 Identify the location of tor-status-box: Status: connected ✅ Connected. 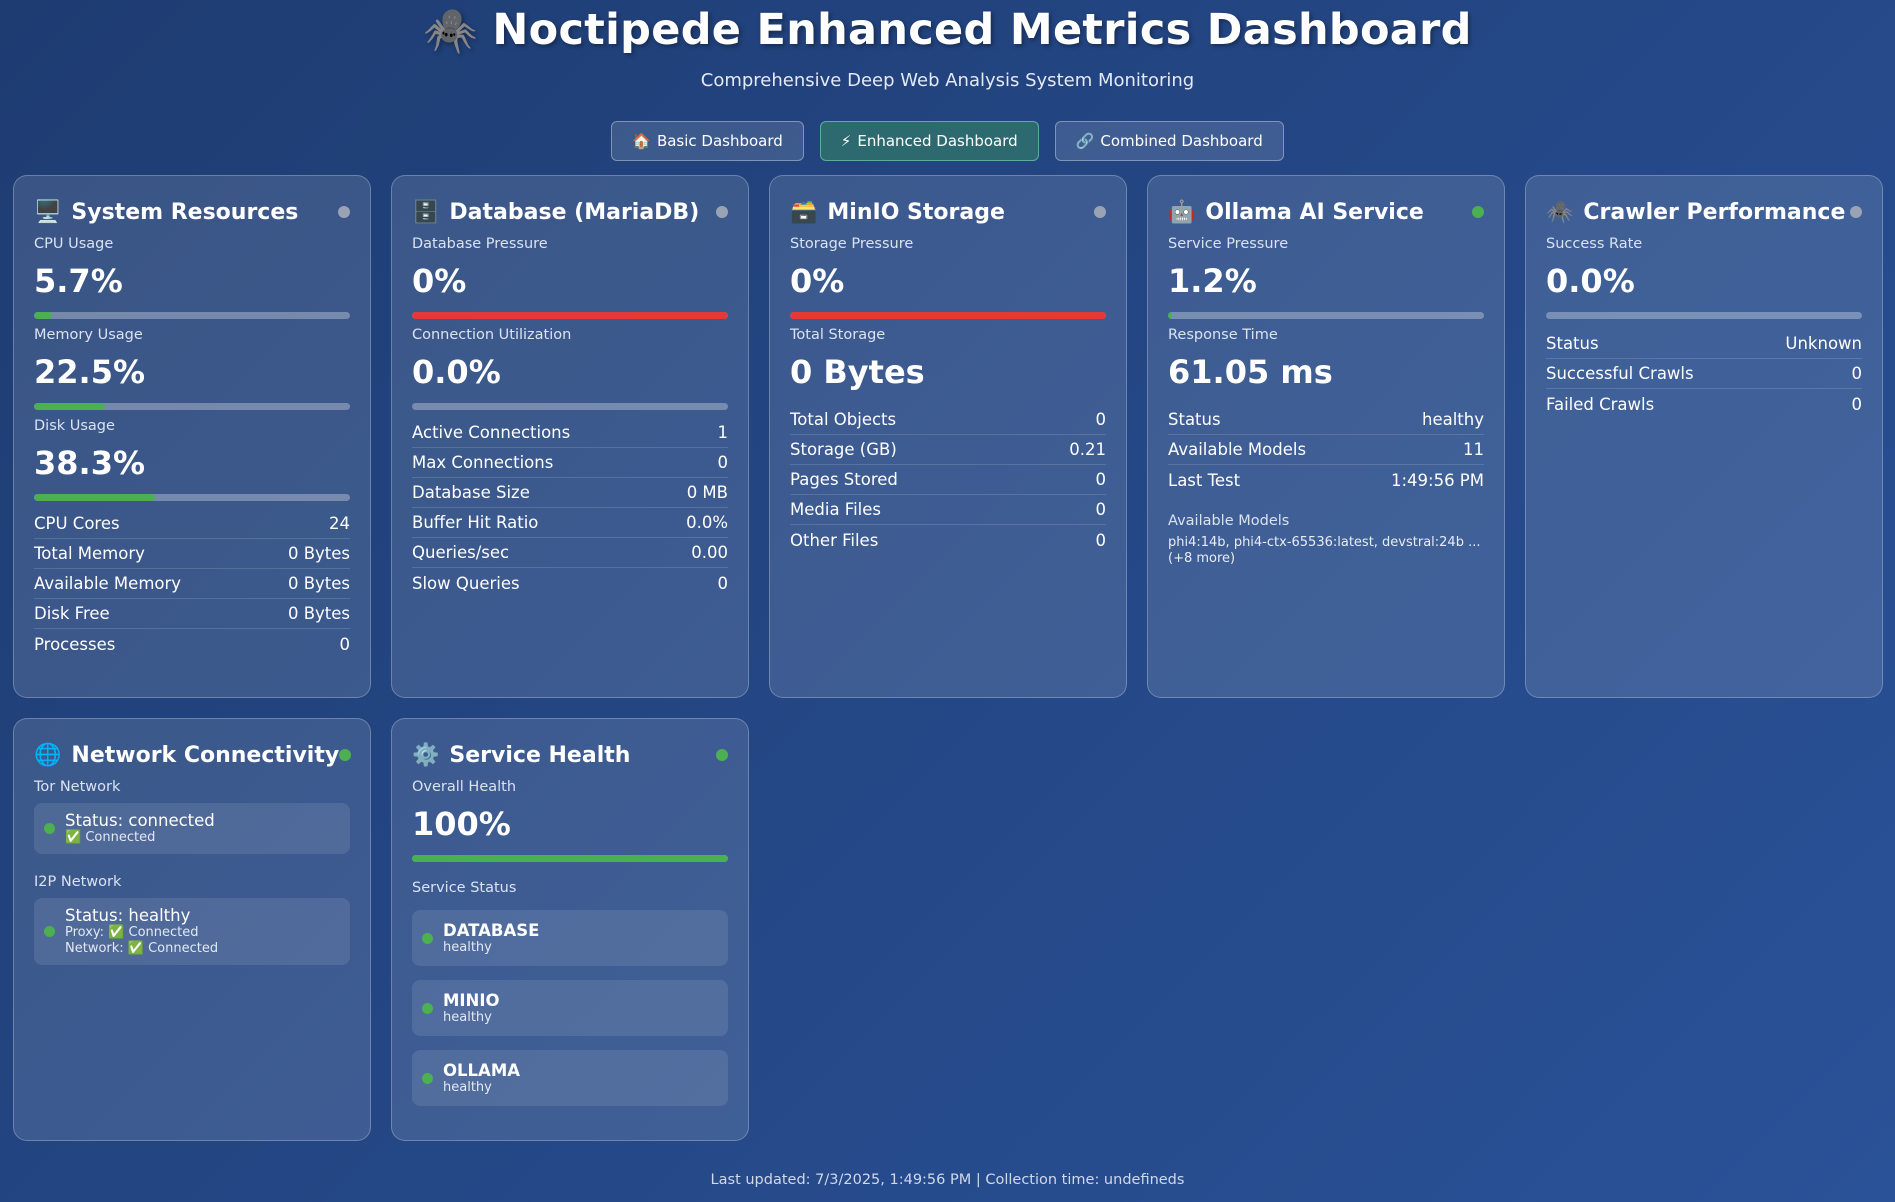
(192, 828).